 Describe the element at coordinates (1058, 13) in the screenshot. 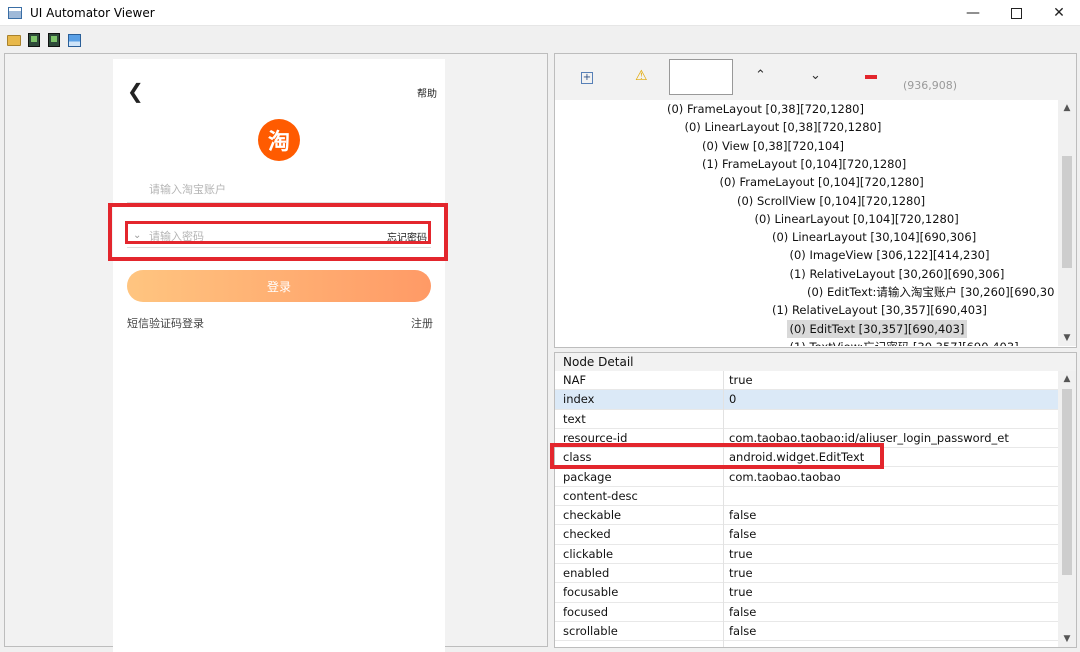

I see `close-button: ✕` at that location.